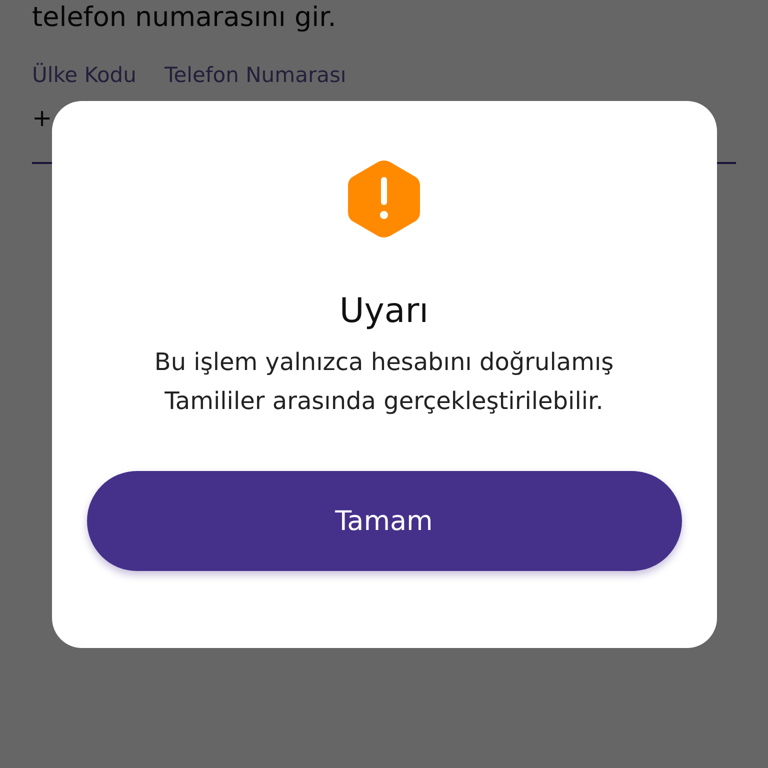 Image resolution: width=768 pixels, height=768 pixels. What do you see at coordinates (384, 521) in the screenshot?
I see `ok-button: Tamam` at bounding box center [384, 521].